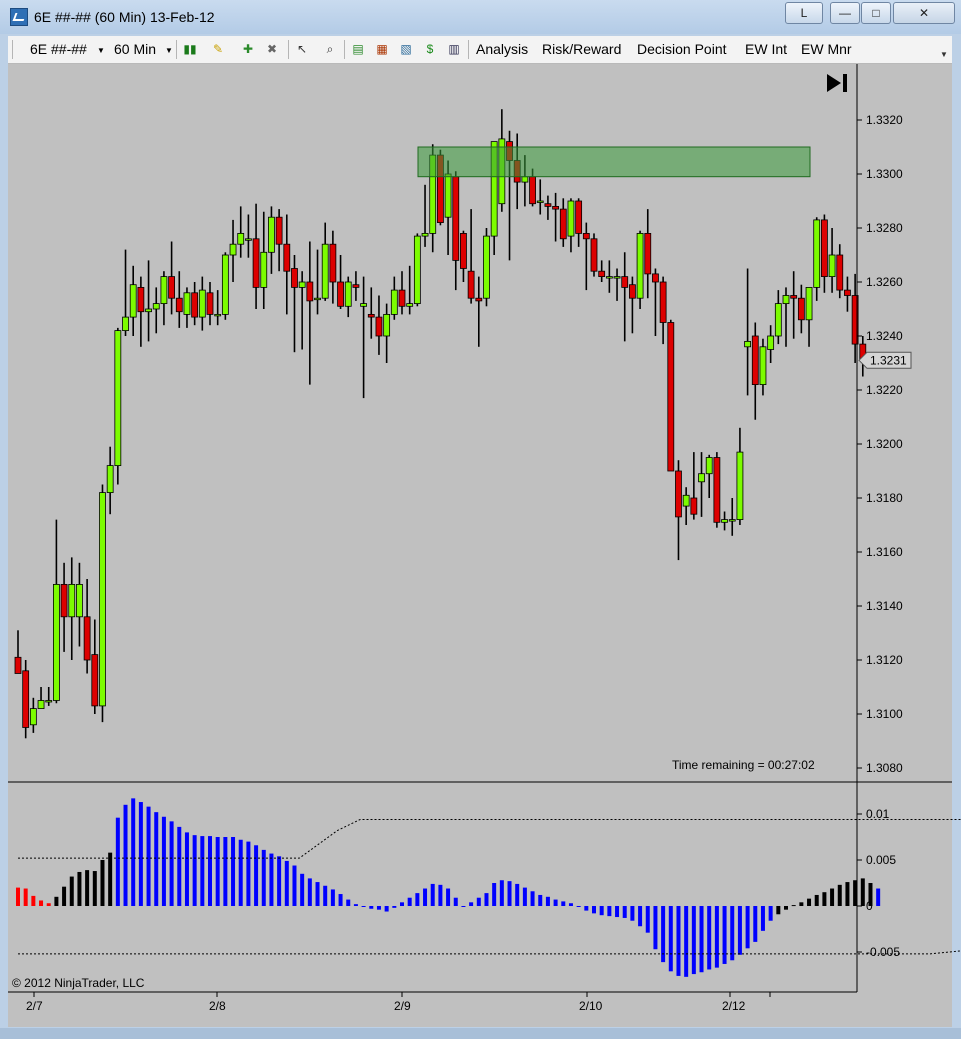 The image size is (961, 1039). What do you see at coordinates (837, 83) in the screenshot?
I see `skip-to-end-icon` at bounding box center [837, 83].